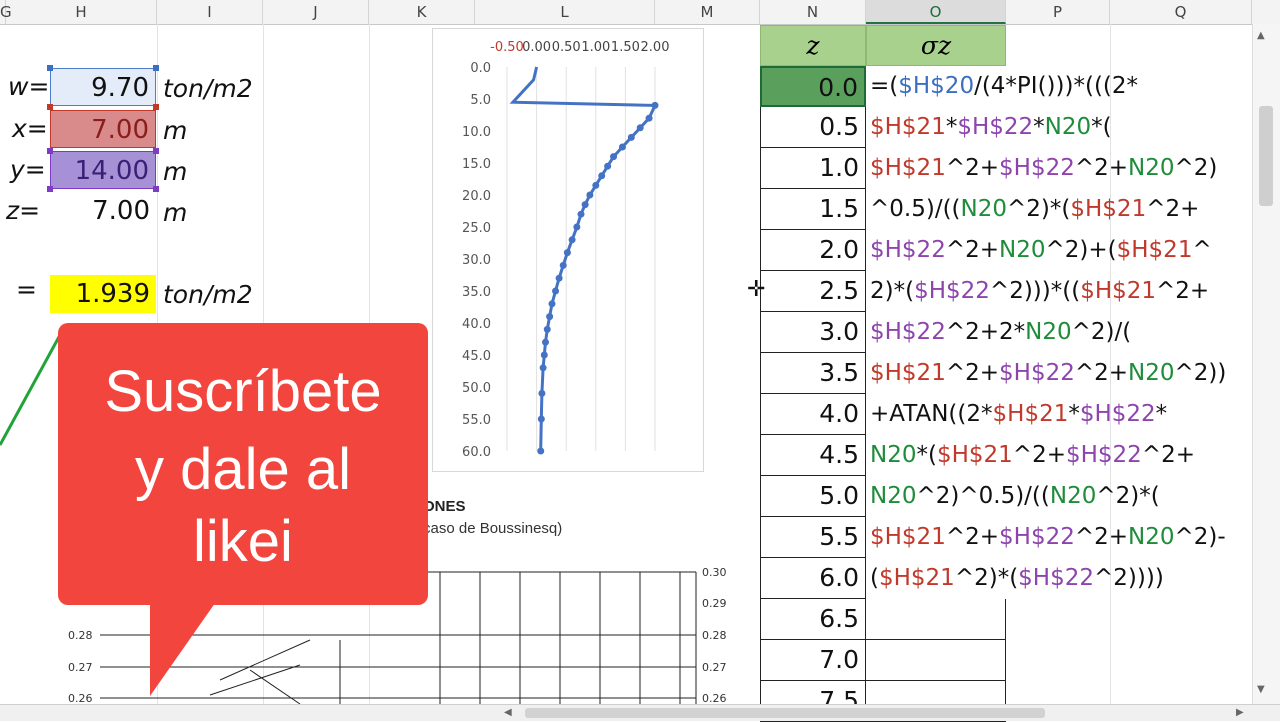 Image resolution: width=1280 pixels, height=722 pixels. I want to click on banner-line-3: likei, so click(243, 541).